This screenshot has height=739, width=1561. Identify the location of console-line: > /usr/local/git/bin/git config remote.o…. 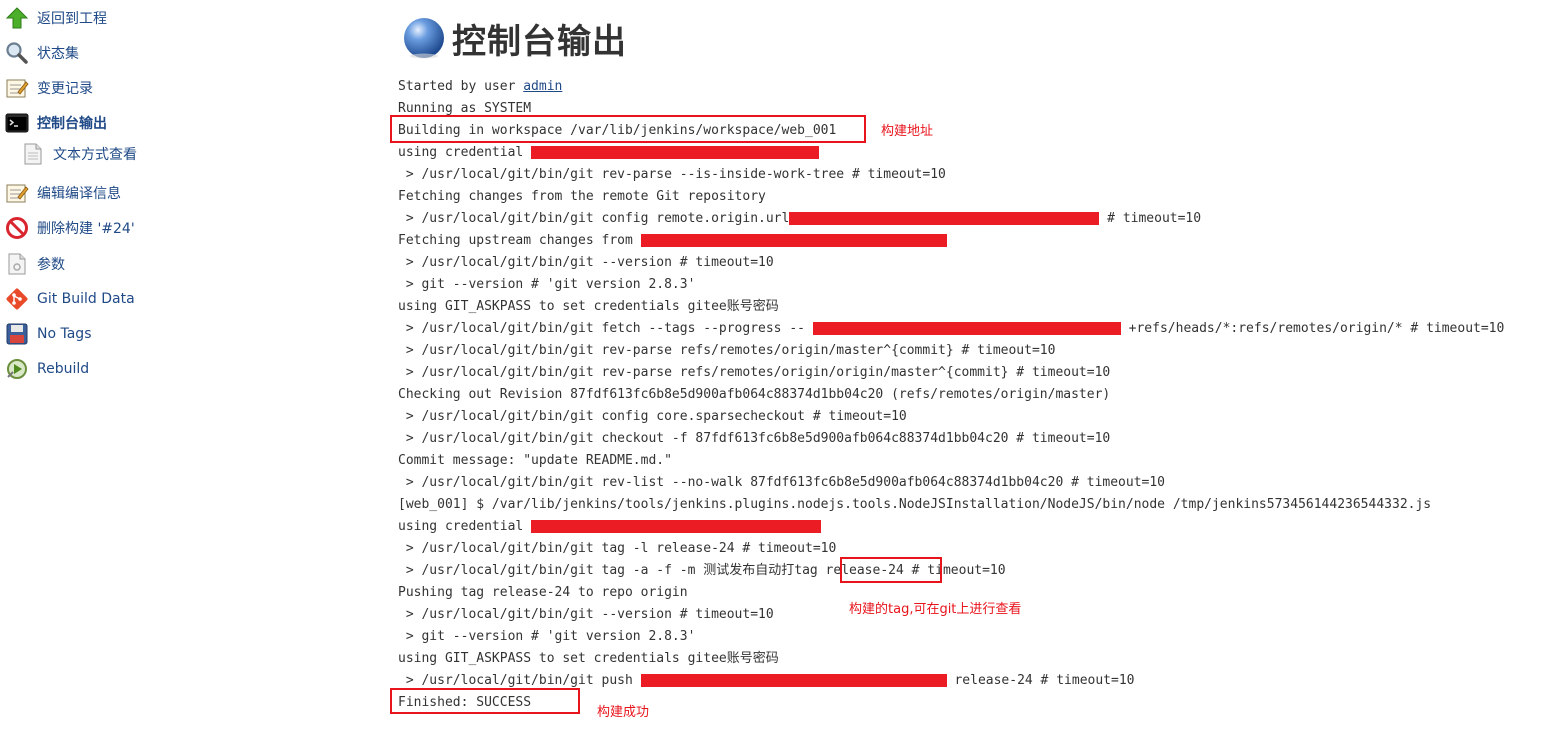
(951, 219).